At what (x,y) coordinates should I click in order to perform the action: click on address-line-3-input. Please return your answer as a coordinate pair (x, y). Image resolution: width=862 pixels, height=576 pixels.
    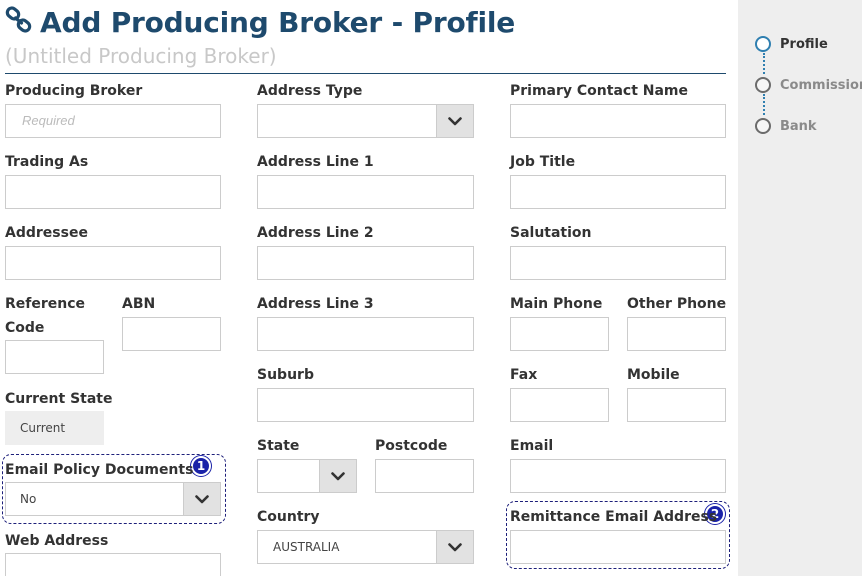
    Looking at the image, I should click on (365, 334).